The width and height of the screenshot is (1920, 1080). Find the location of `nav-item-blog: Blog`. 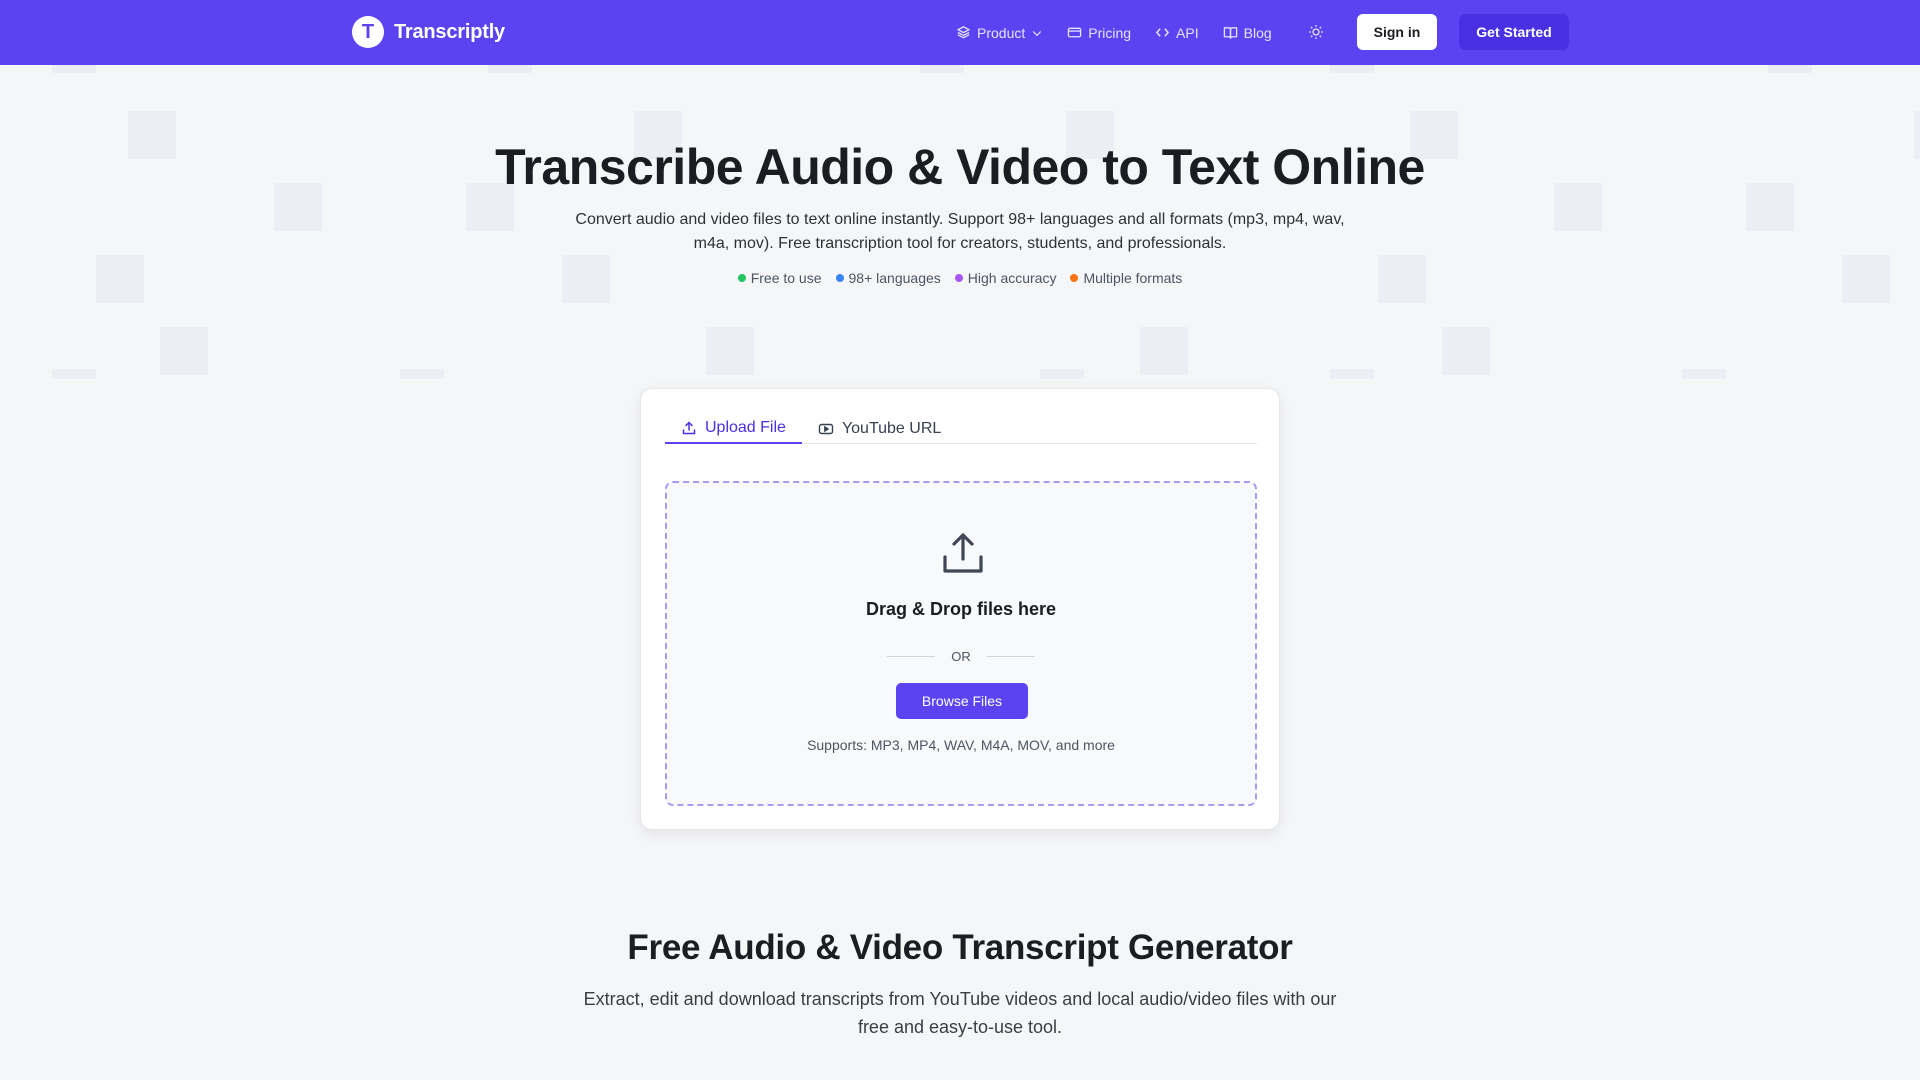

nav-item-blog: Blog is located at coordinates (1247, 33).